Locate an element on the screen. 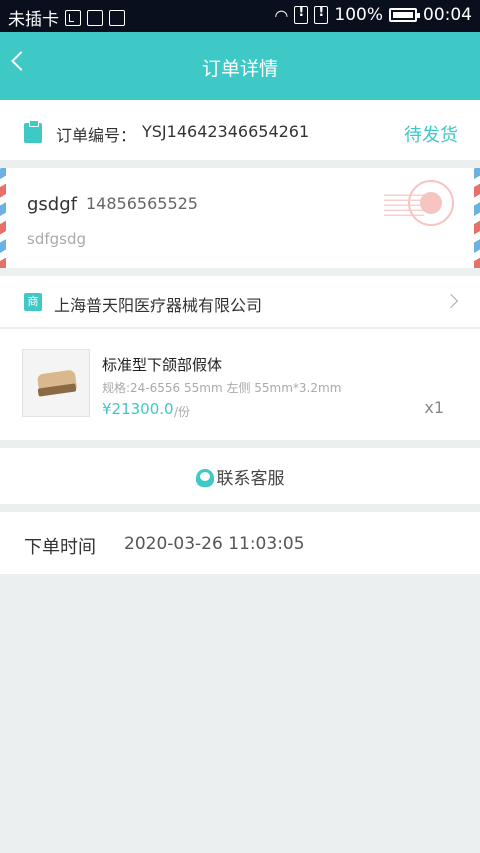 Image resolution: width=480 pixels, height=853 pixels. airmail-stamp-icon is located at coordinates (431, 203).